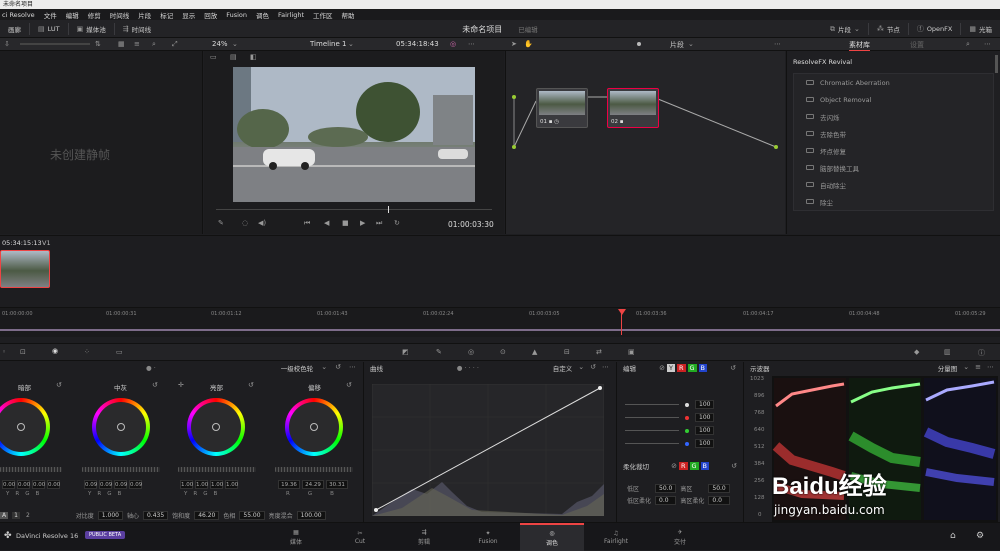 Image resolution: width=1000 pixels, height=551 pixels. Describe the element at coordinates (677, 45) in the screenshot. I see `node-mode: 片段` at that location.